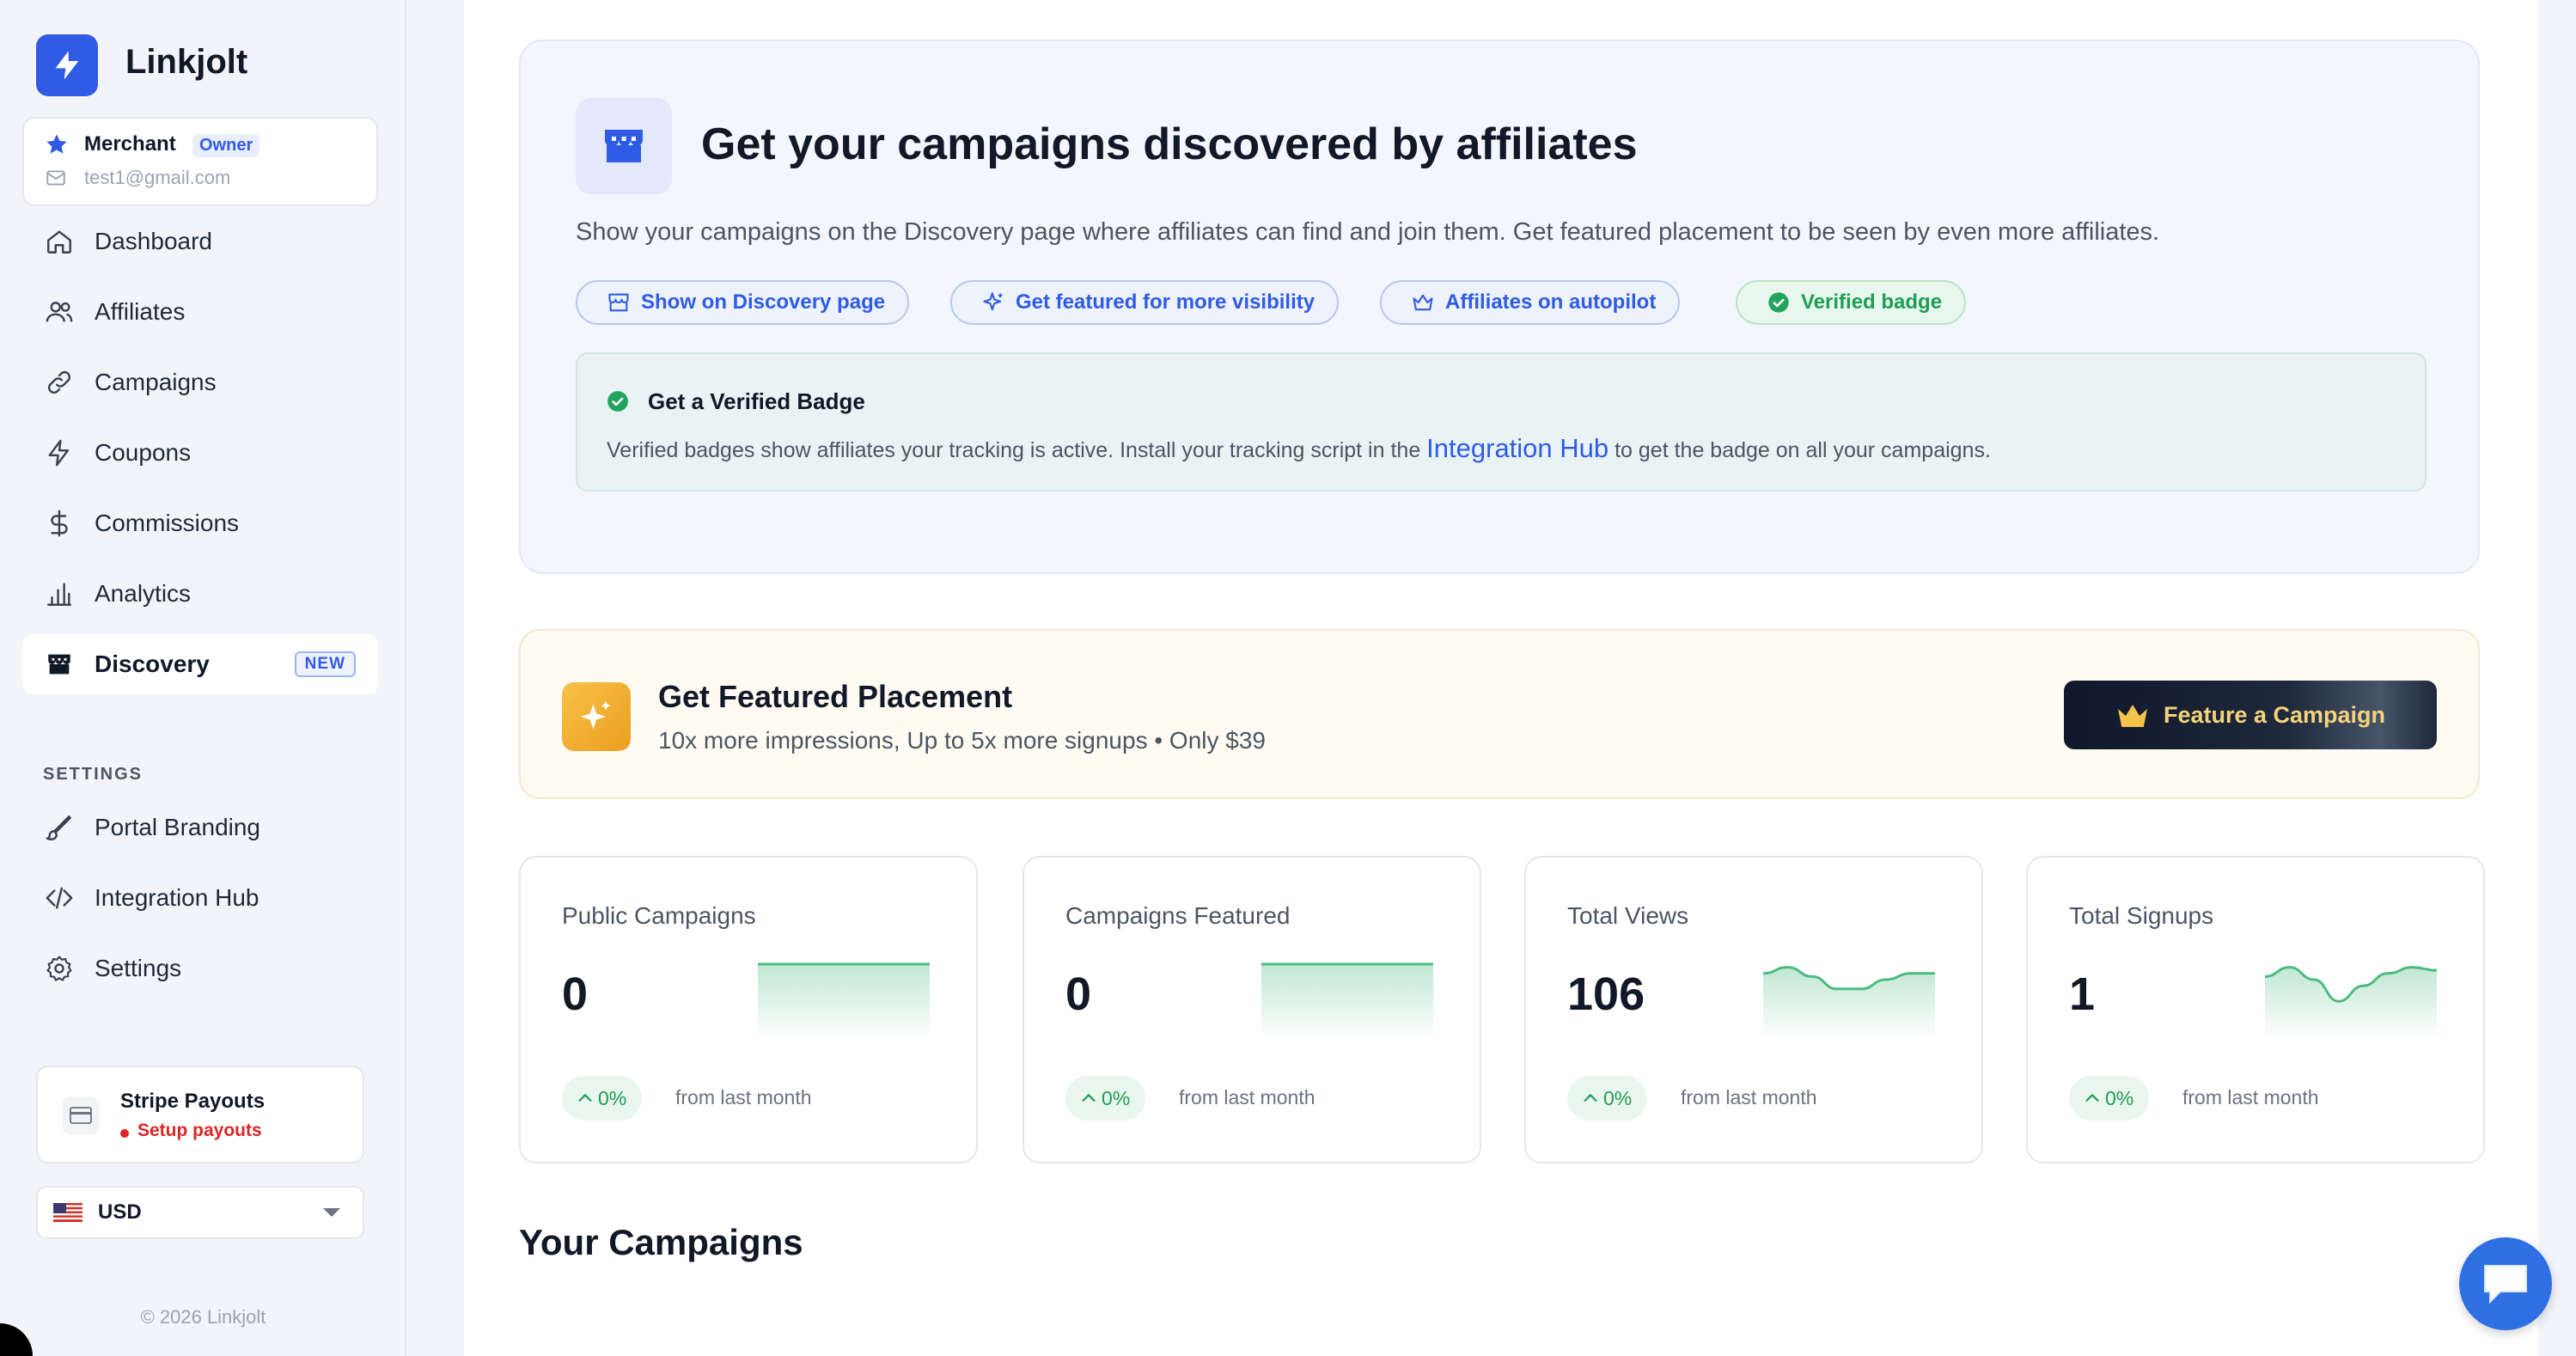 The width and height of the screenshot is (2576, 1356). What do you see at coordinates (199, 1131) in the screenshot?
I see `stripe-status: Setup payouts` at bounding box center [199, 1131].